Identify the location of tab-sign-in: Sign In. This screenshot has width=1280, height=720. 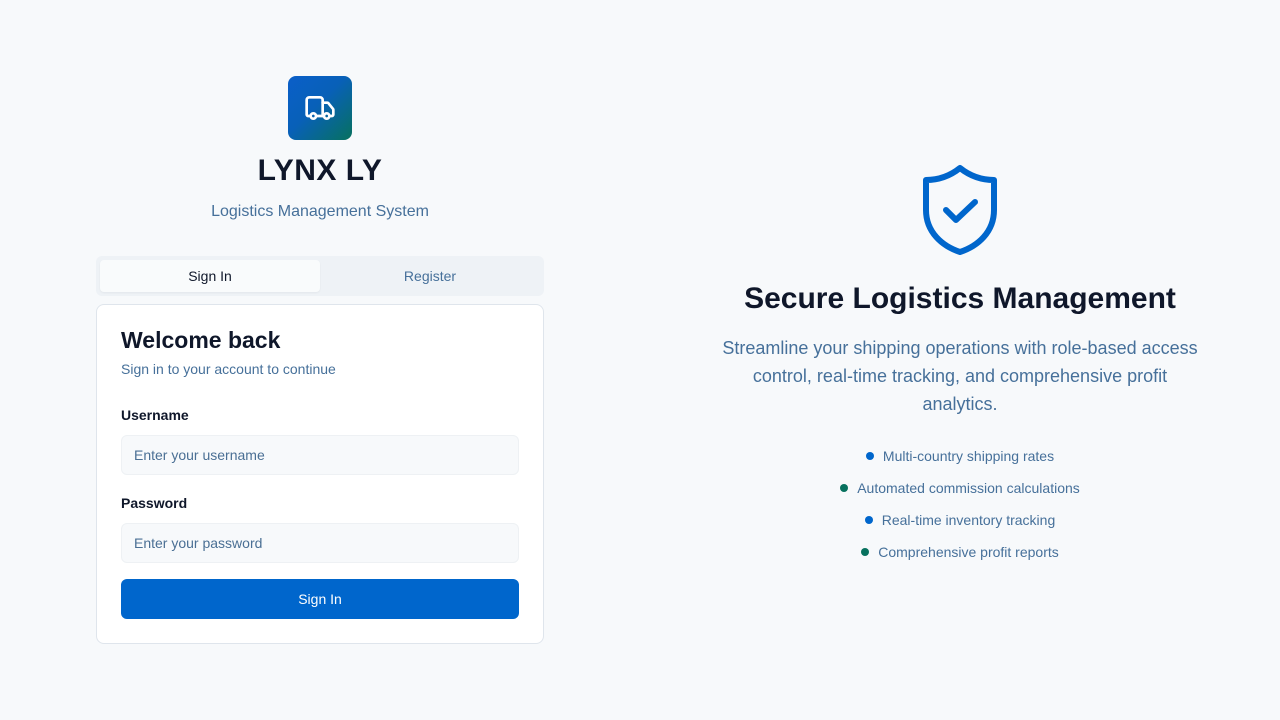
(210, 276).